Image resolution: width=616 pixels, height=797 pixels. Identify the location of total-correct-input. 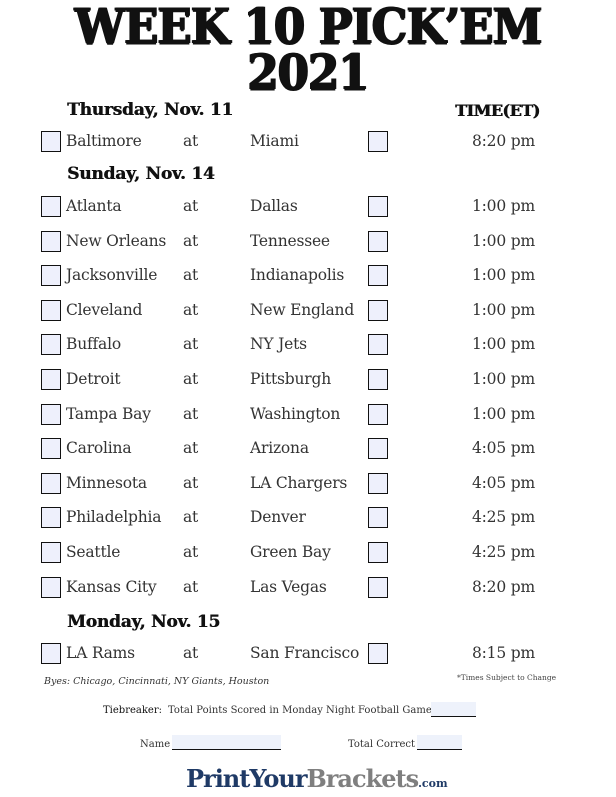
(439, 742).